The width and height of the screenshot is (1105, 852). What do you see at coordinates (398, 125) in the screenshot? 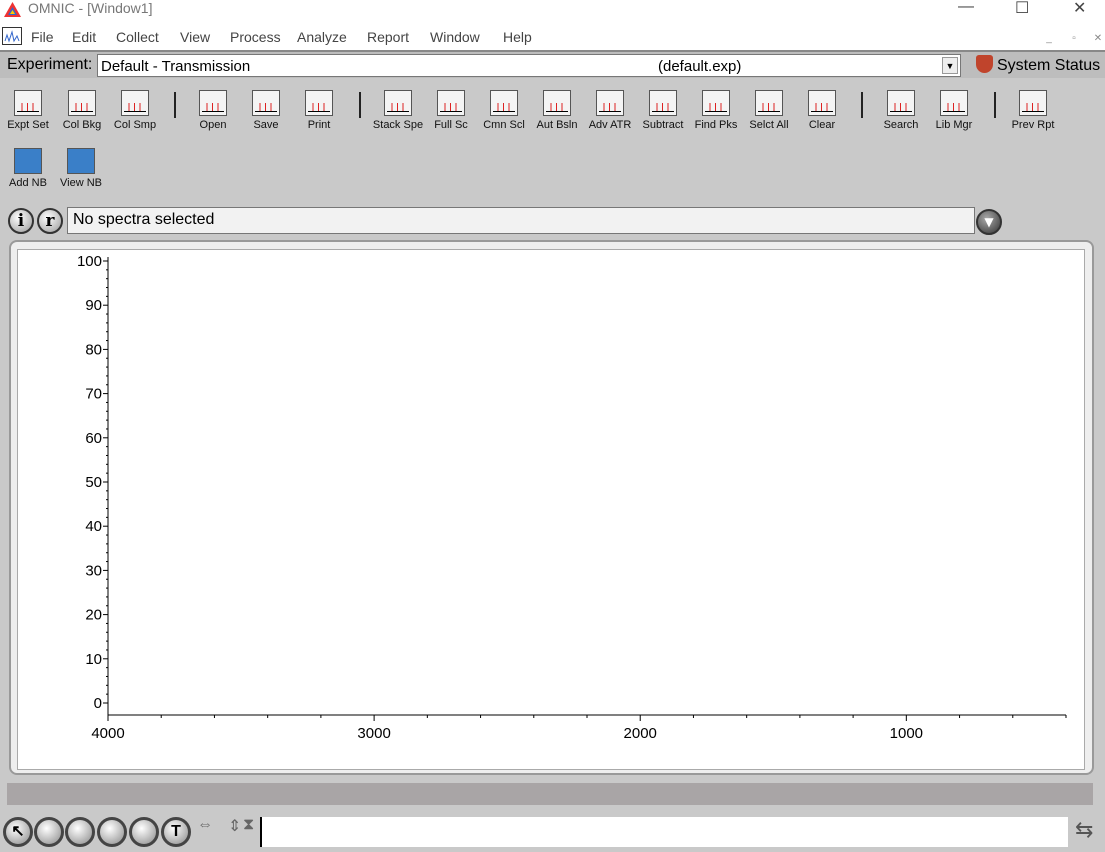
I see `stack-spe-label: Stack Spe` at bounding box center [398, 125].